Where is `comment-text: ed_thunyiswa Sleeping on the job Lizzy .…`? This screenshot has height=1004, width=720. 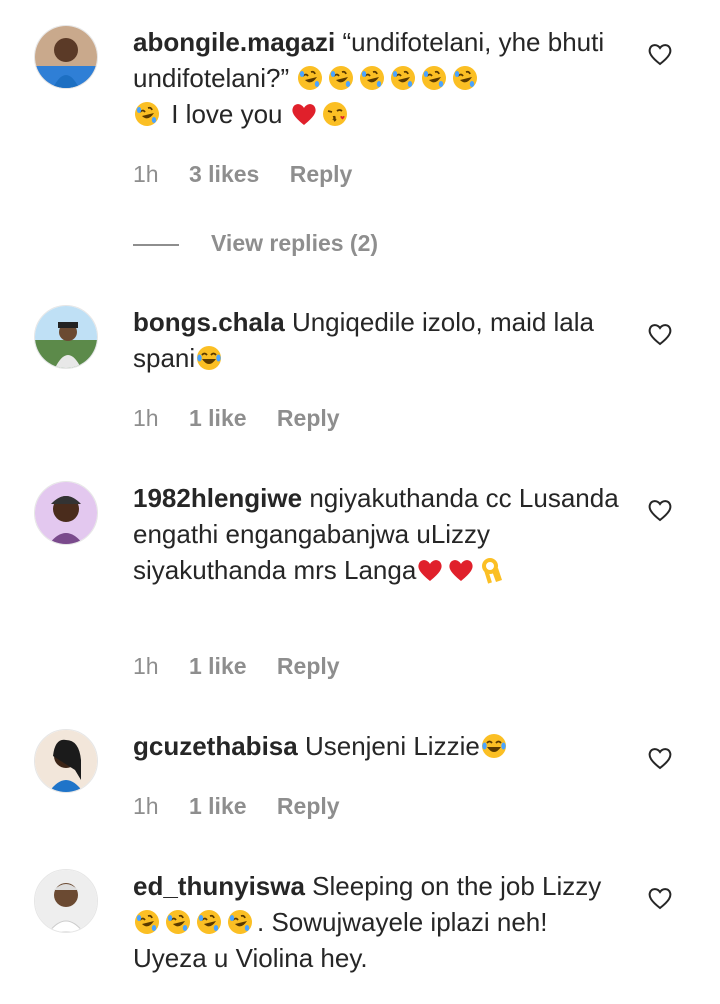 comment-text: ed_thunyiswa Sleeping on the job Lizzy .… is located at coordinates (378, 922).